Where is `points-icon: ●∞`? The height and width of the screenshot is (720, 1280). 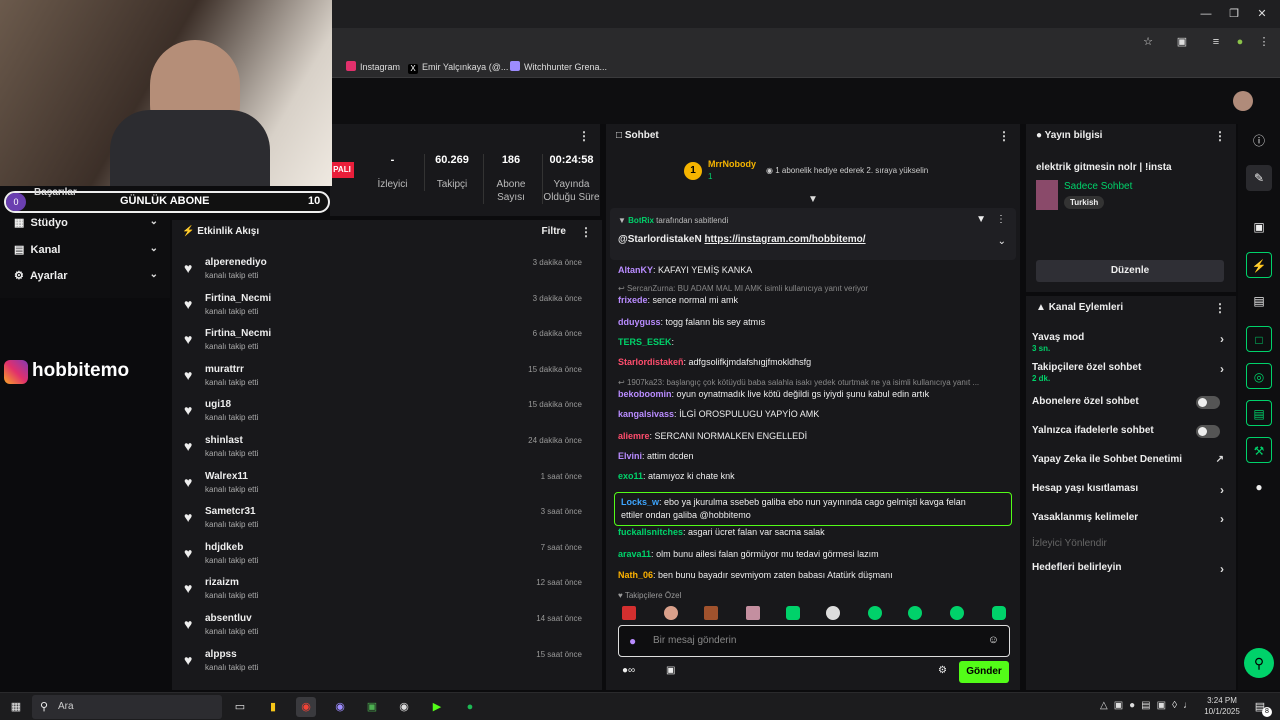
points-icon: ●∞ is located at coordinates (628, 670).